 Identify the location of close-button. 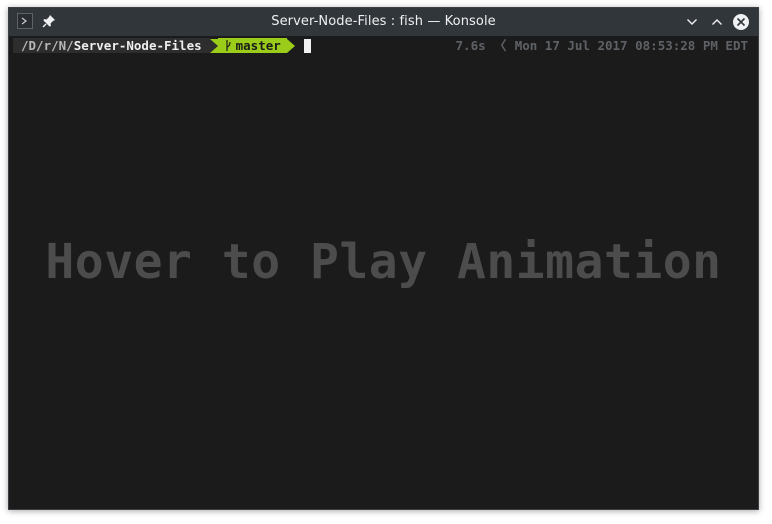
(741, 22).